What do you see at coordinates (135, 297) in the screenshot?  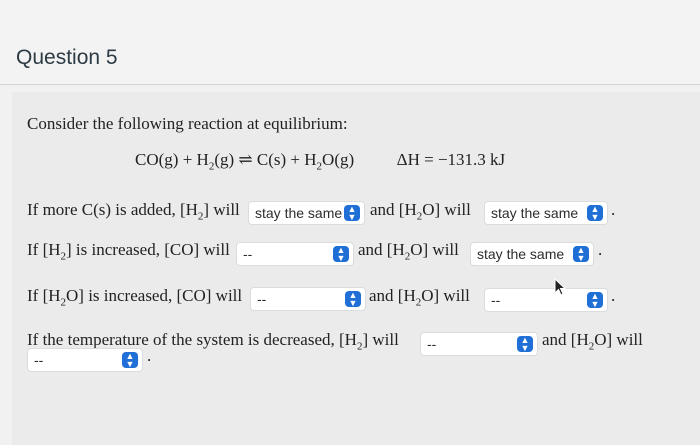 I see `row-3-text: If [H2O] is increased, [CO] will` at bounding box center [135, 297].